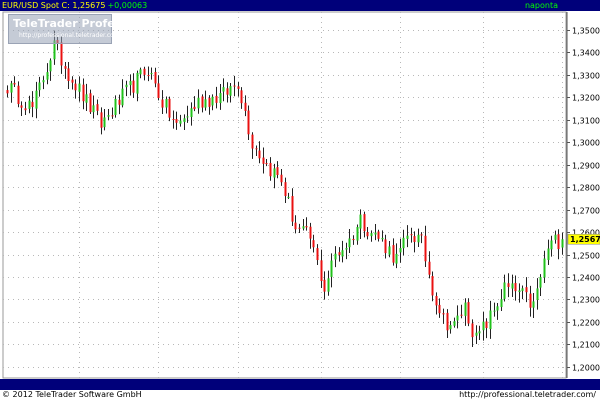 The width and height of the screenshot is (600, 400). What do you see at coordinates (585, 239) in the screenshot?
I see `last-price-label: 1,25675` at bounding box center [585, 239].